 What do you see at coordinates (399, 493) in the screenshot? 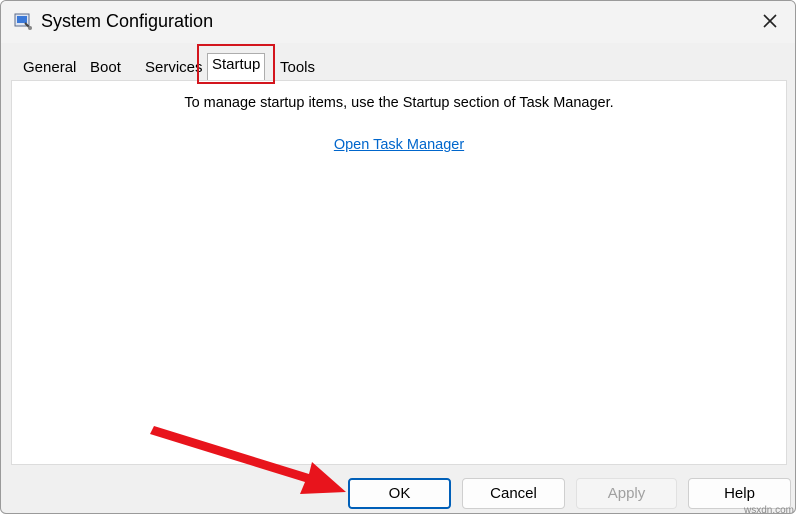
I see `ok-button: OK` at bounding box center [399, 493].